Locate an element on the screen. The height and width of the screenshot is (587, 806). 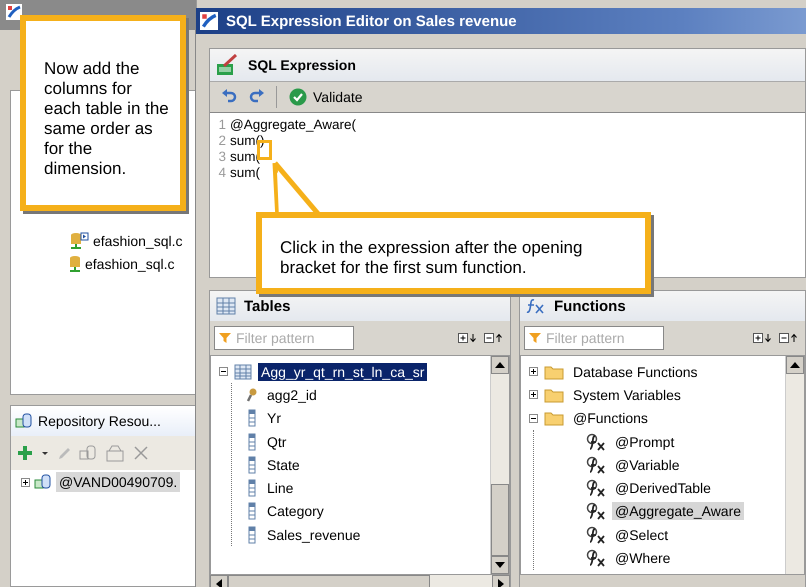
tree-item: @Prompt is located at coordinates (645, 441).